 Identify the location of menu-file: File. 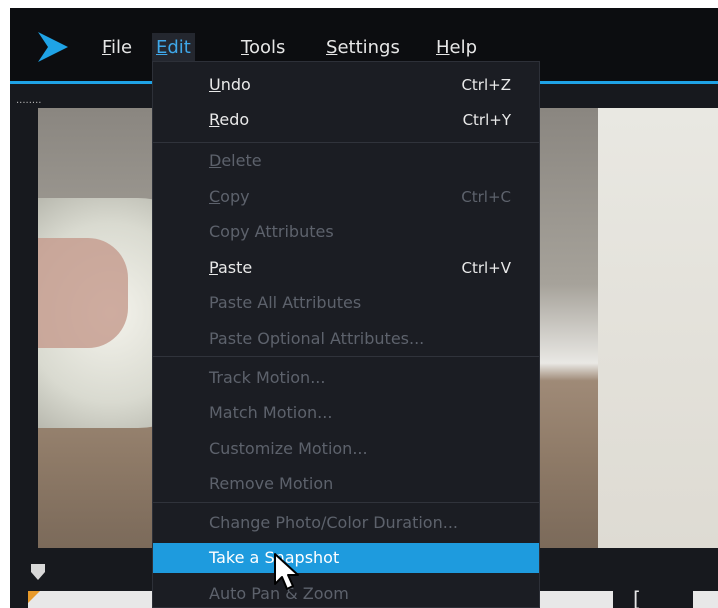
(117, 48).